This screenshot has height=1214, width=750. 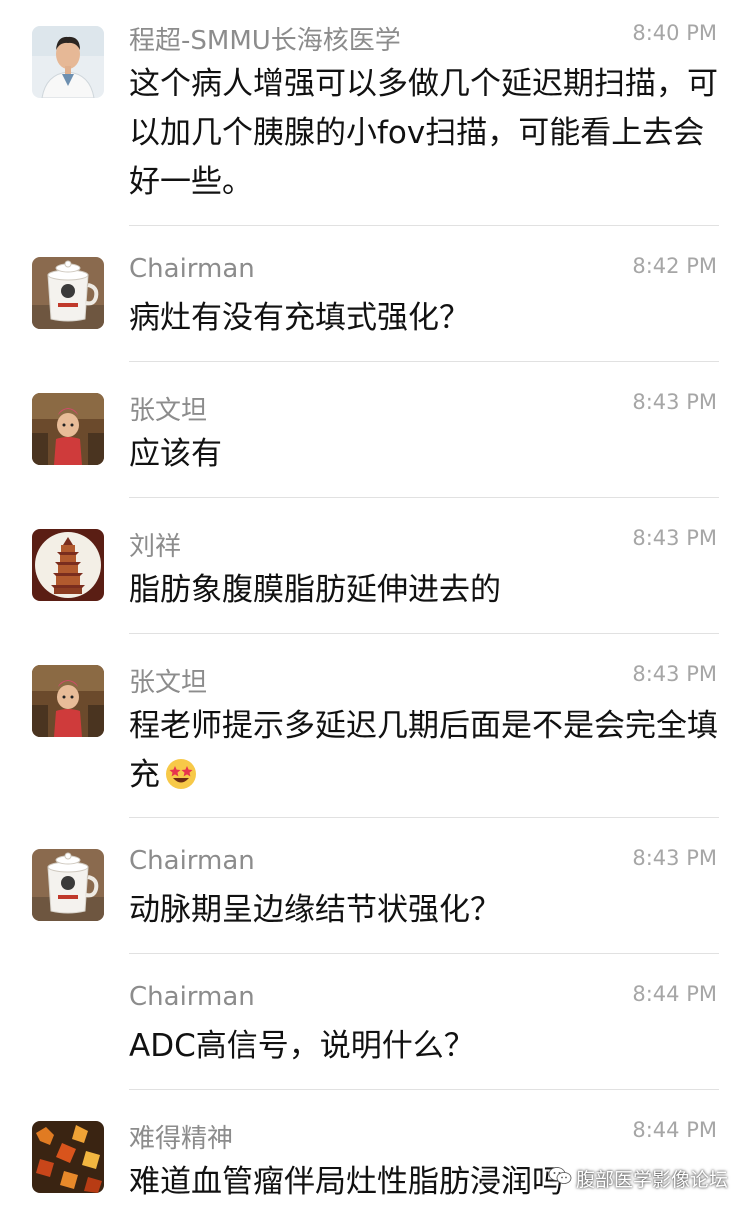 What do you see at coordinates (375, 437) in the screenshot?
I see `message-item: 张文坦 8:43 PM 应该有` at bounding box center [375, 437].